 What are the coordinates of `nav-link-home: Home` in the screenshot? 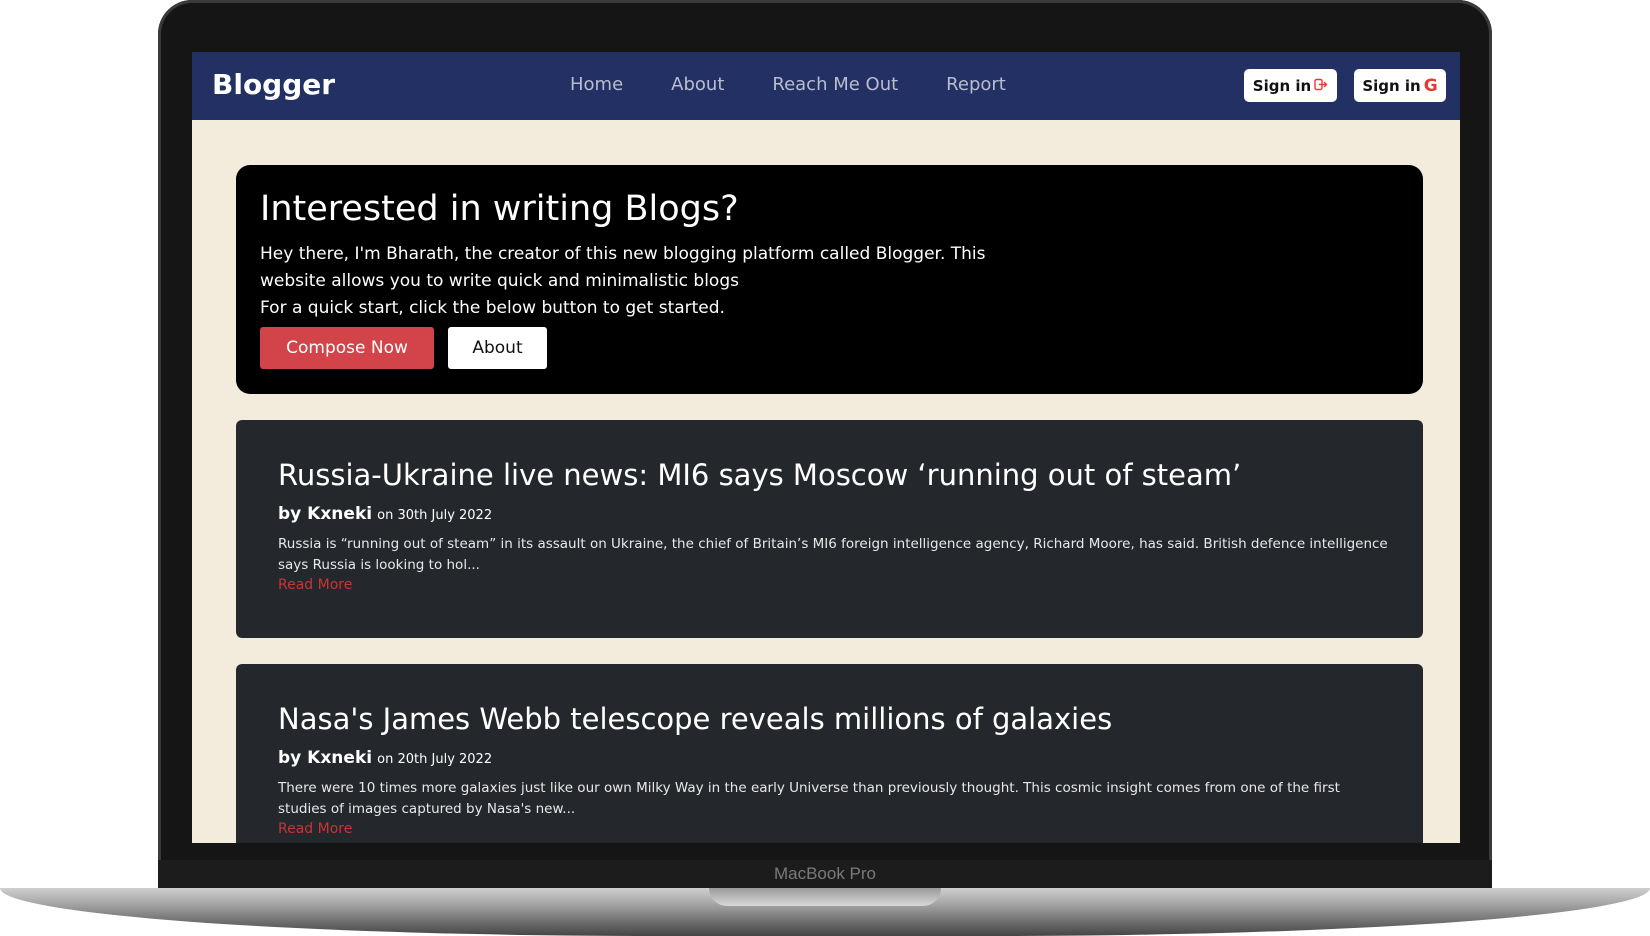 It's located at (596, 84).